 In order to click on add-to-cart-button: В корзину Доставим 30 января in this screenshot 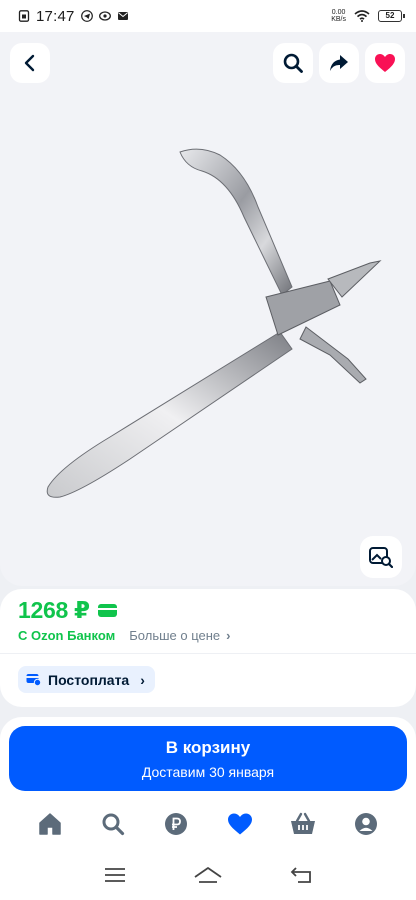, I will do `click(208, 758)`.